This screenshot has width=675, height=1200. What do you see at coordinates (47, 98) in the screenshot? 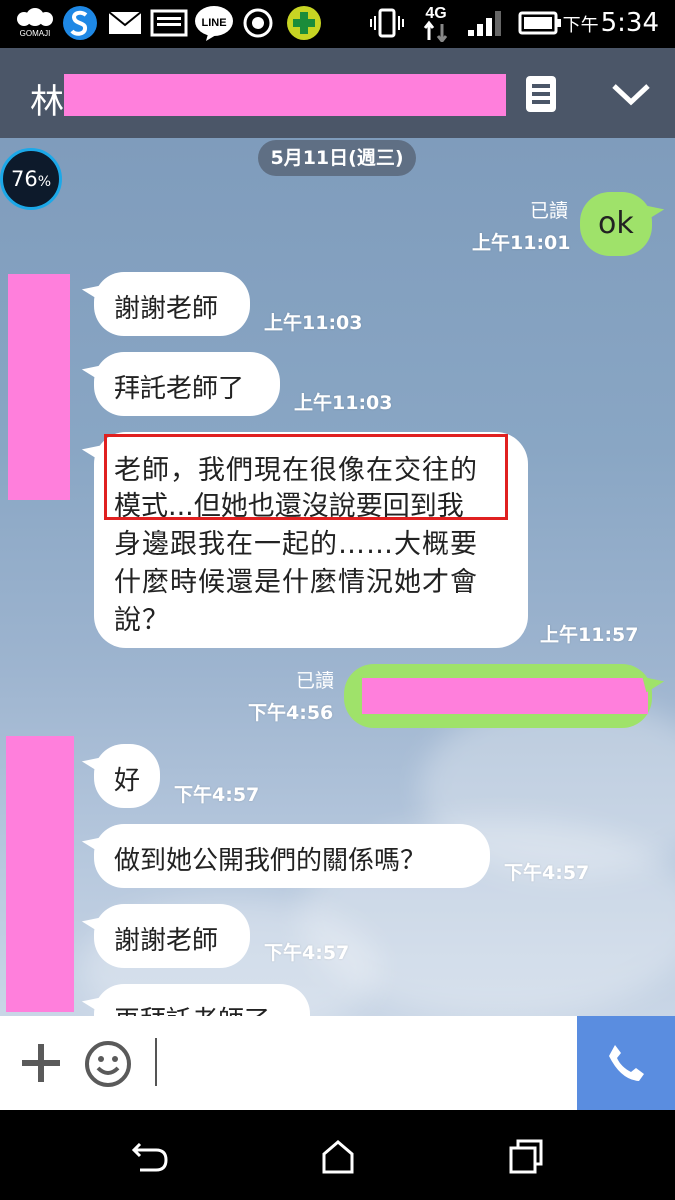
I see `chat-title: 林` at bounding box center [47, 98].